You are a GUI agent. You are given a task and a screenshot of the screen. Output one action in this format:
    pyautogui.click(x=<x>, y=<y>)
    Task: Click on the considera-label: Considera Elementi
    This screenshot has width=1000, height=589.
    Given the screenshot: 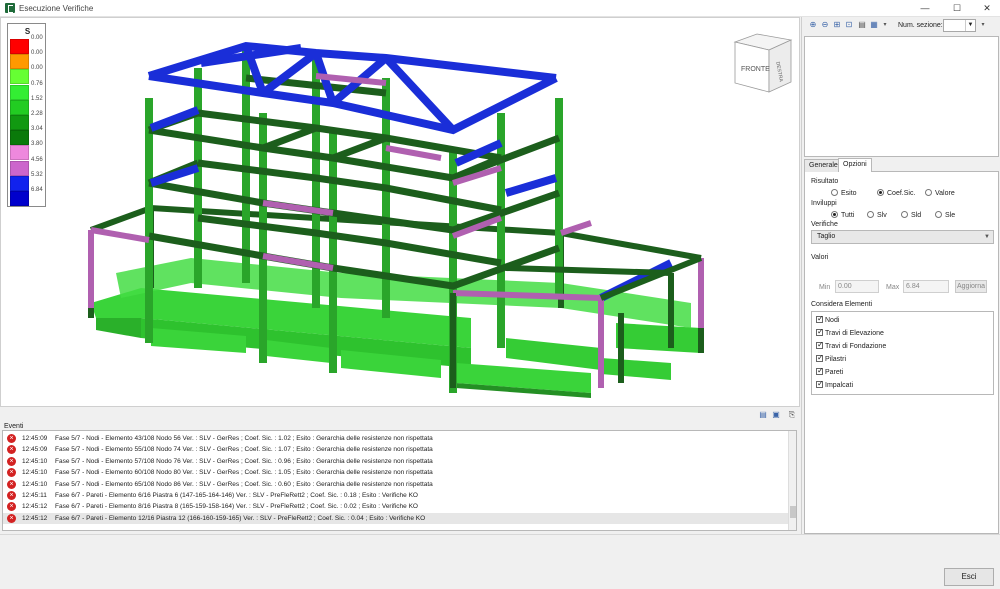 What is the action you would take?
    pyautogui.click(x=842, y=304)
    